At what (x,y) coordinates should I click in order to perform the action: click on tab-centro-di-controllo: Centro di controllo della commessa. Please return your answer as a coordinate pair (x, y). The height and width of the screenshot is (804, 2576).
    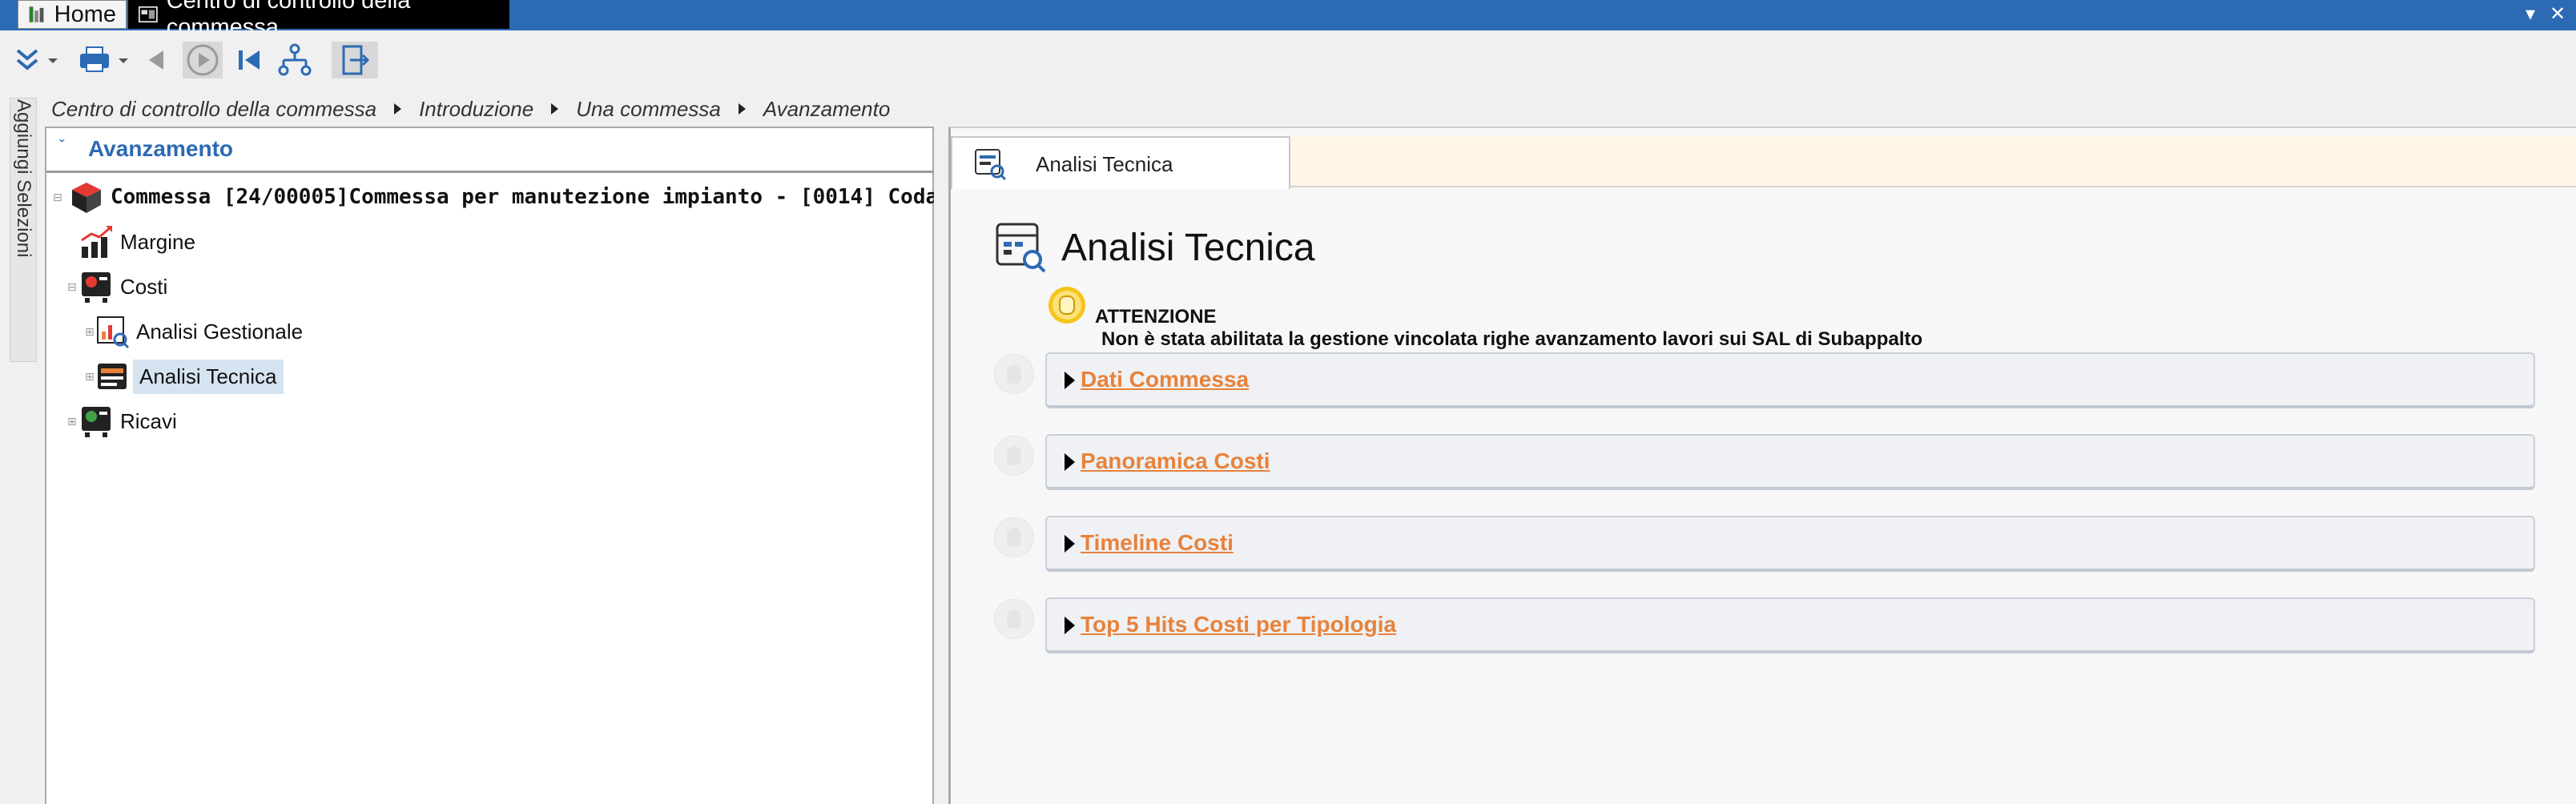
    Looking at the image, I should click on (318, 20).